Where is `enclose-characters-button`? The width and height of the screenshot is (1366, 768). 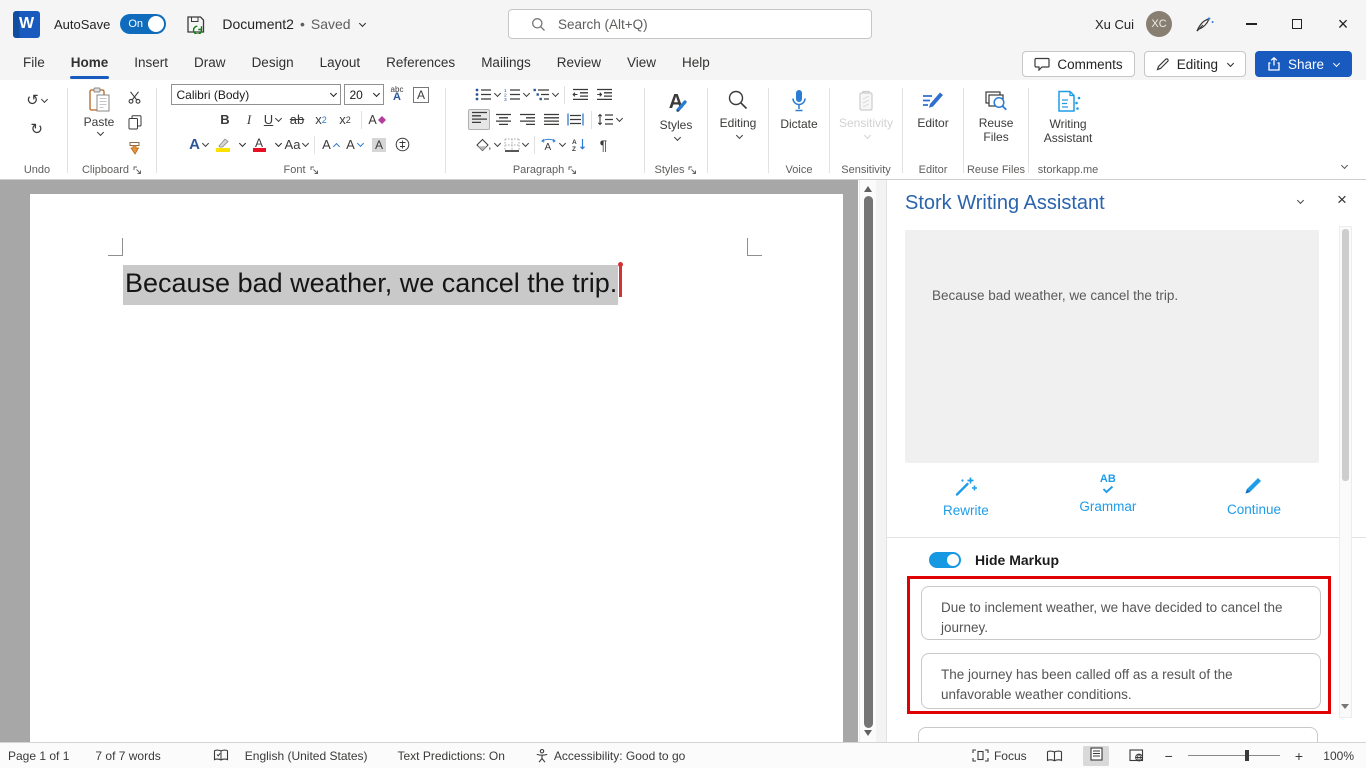 enclose-characters-button is located at coordinates (402, 144).